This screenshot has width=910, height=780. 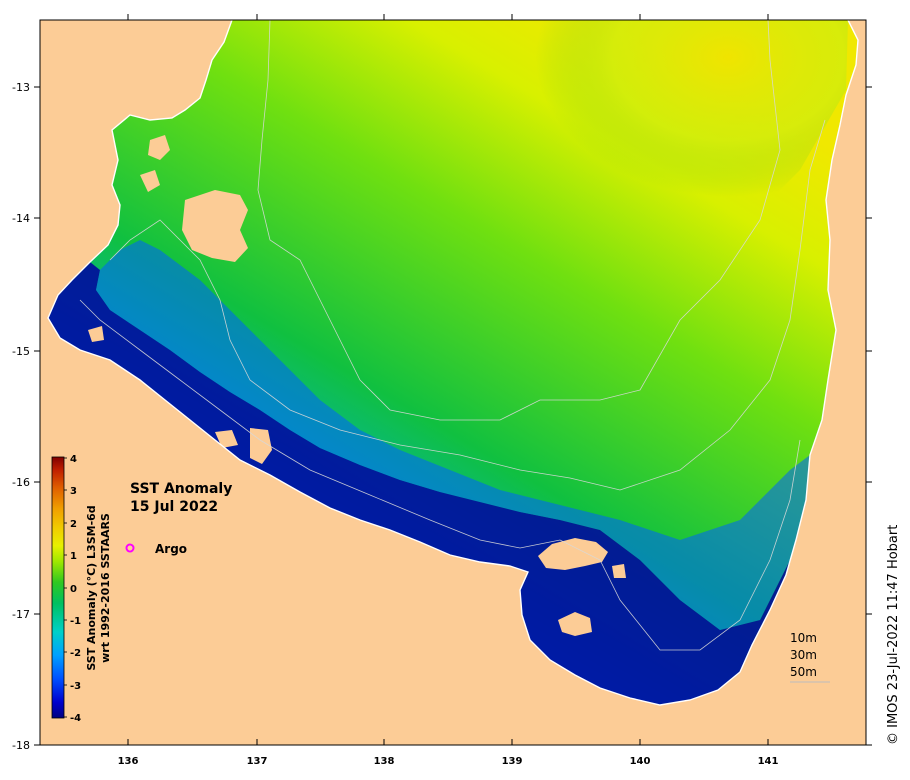 What do you see at coordinates (73, 524) in the screenshot?
I see `colorbar-label: 2` at bounding box center [73, 524].